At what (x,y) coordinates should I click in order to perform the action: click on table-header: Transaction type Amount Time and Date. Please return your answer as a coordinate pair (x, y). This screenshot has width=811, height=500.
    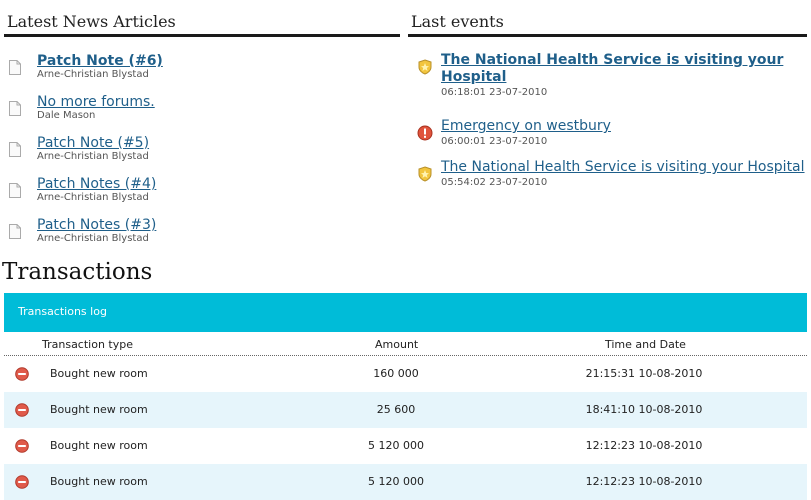
    Looking at the image, I should click on (405, 344).